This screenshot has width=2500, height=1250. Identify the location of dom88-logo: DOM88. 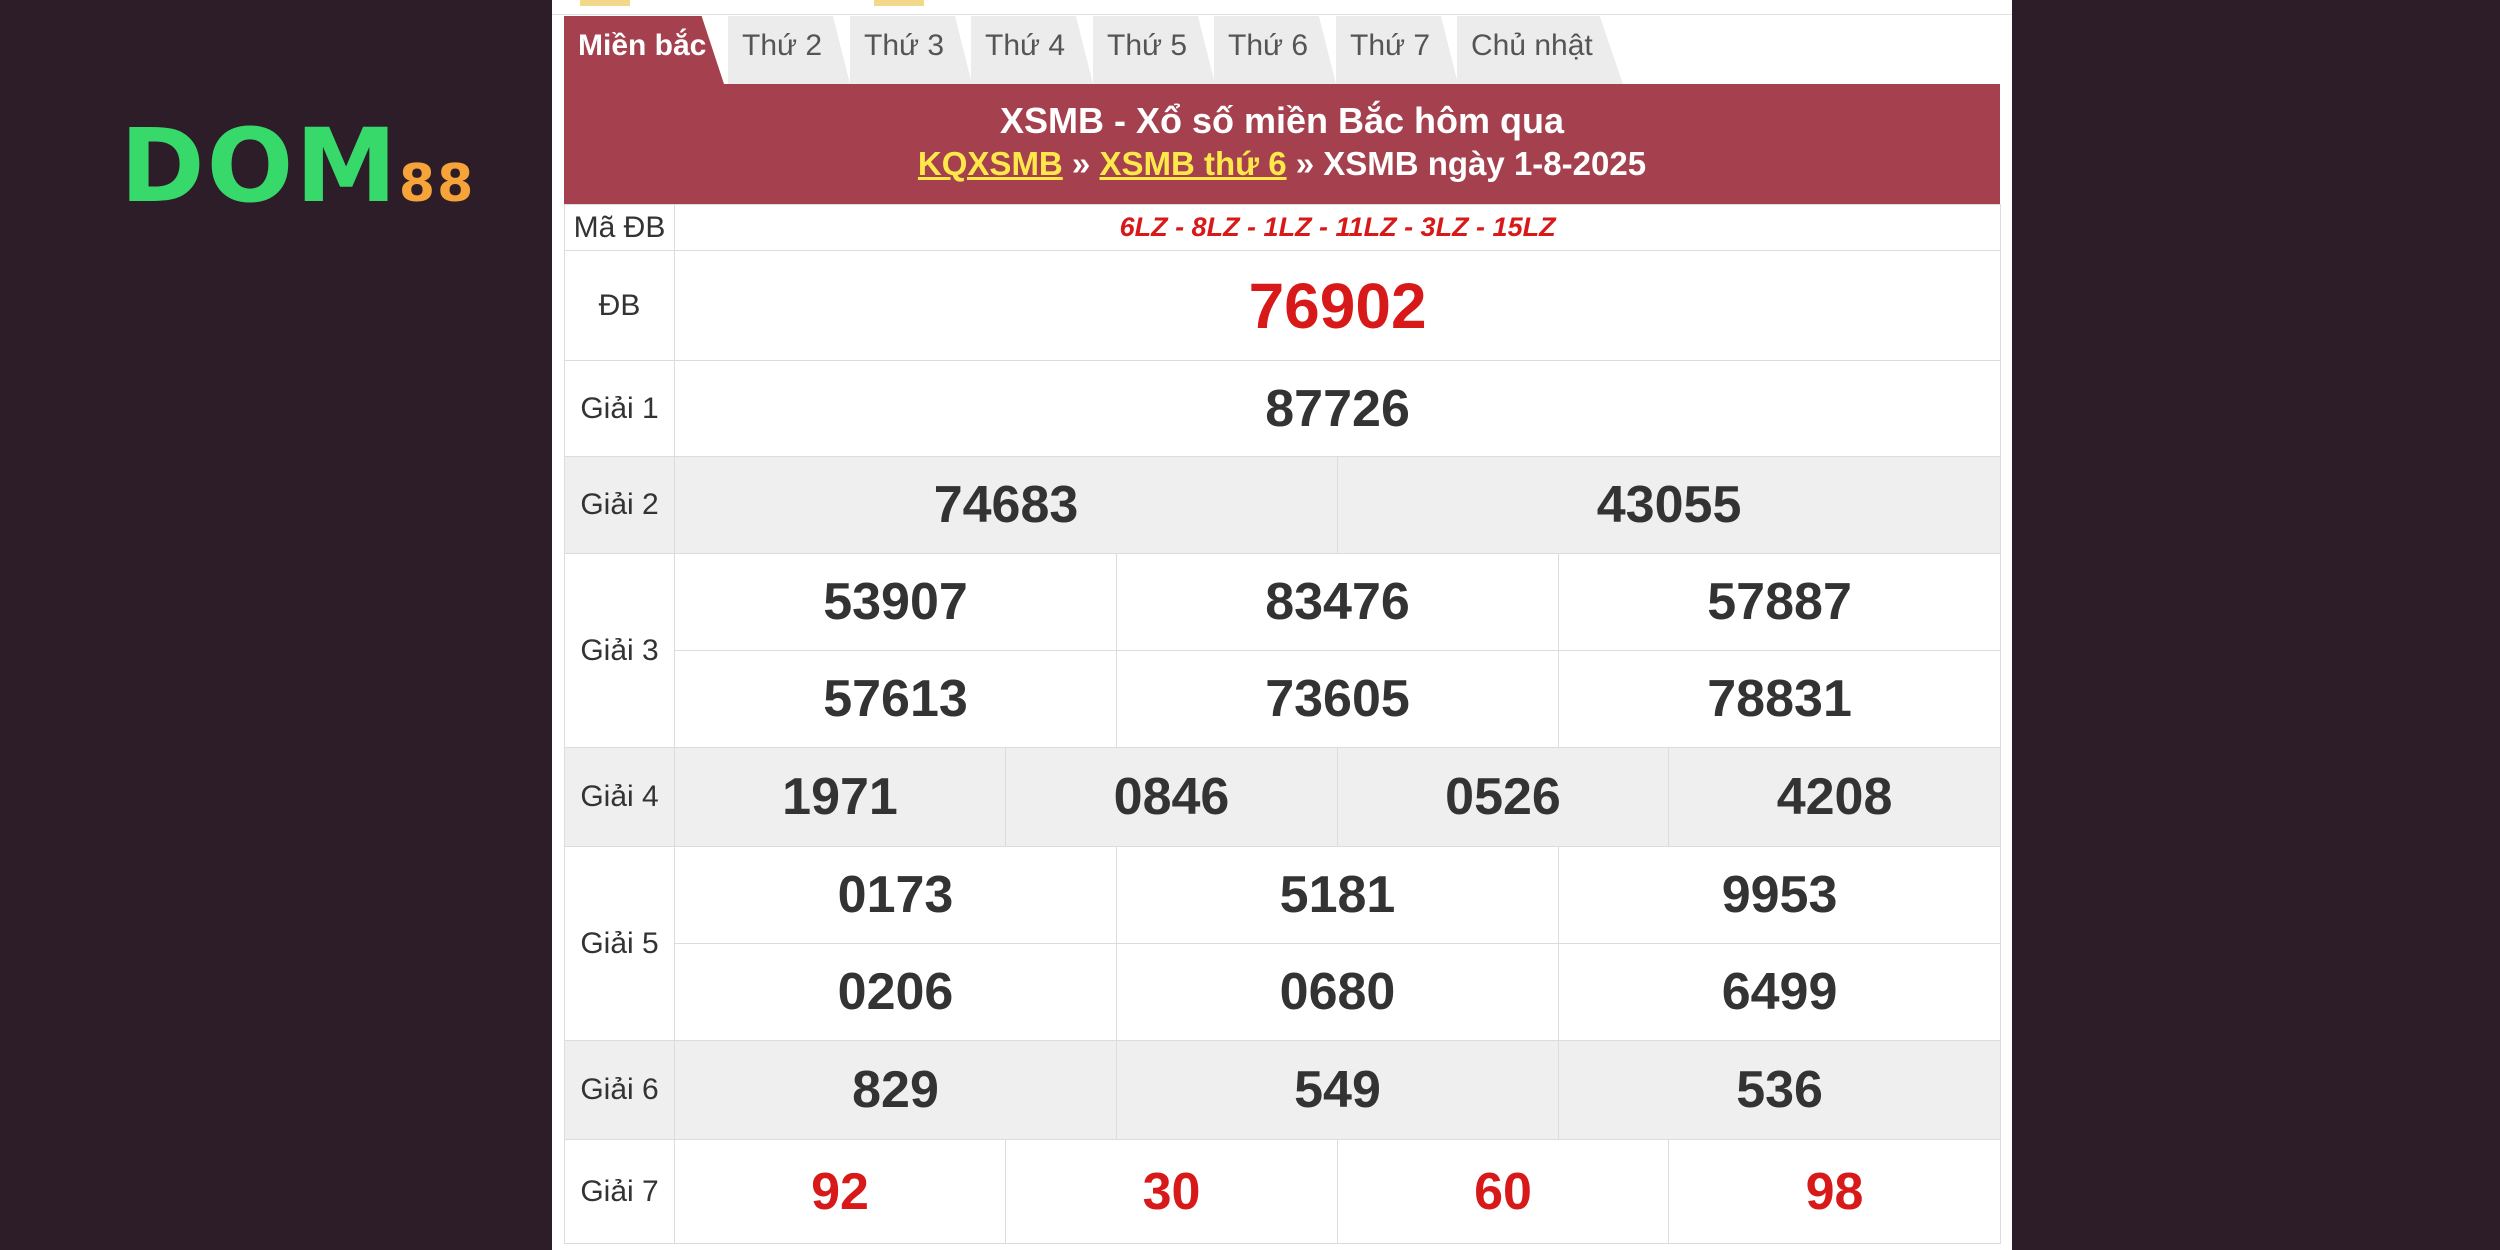
(297, 167).